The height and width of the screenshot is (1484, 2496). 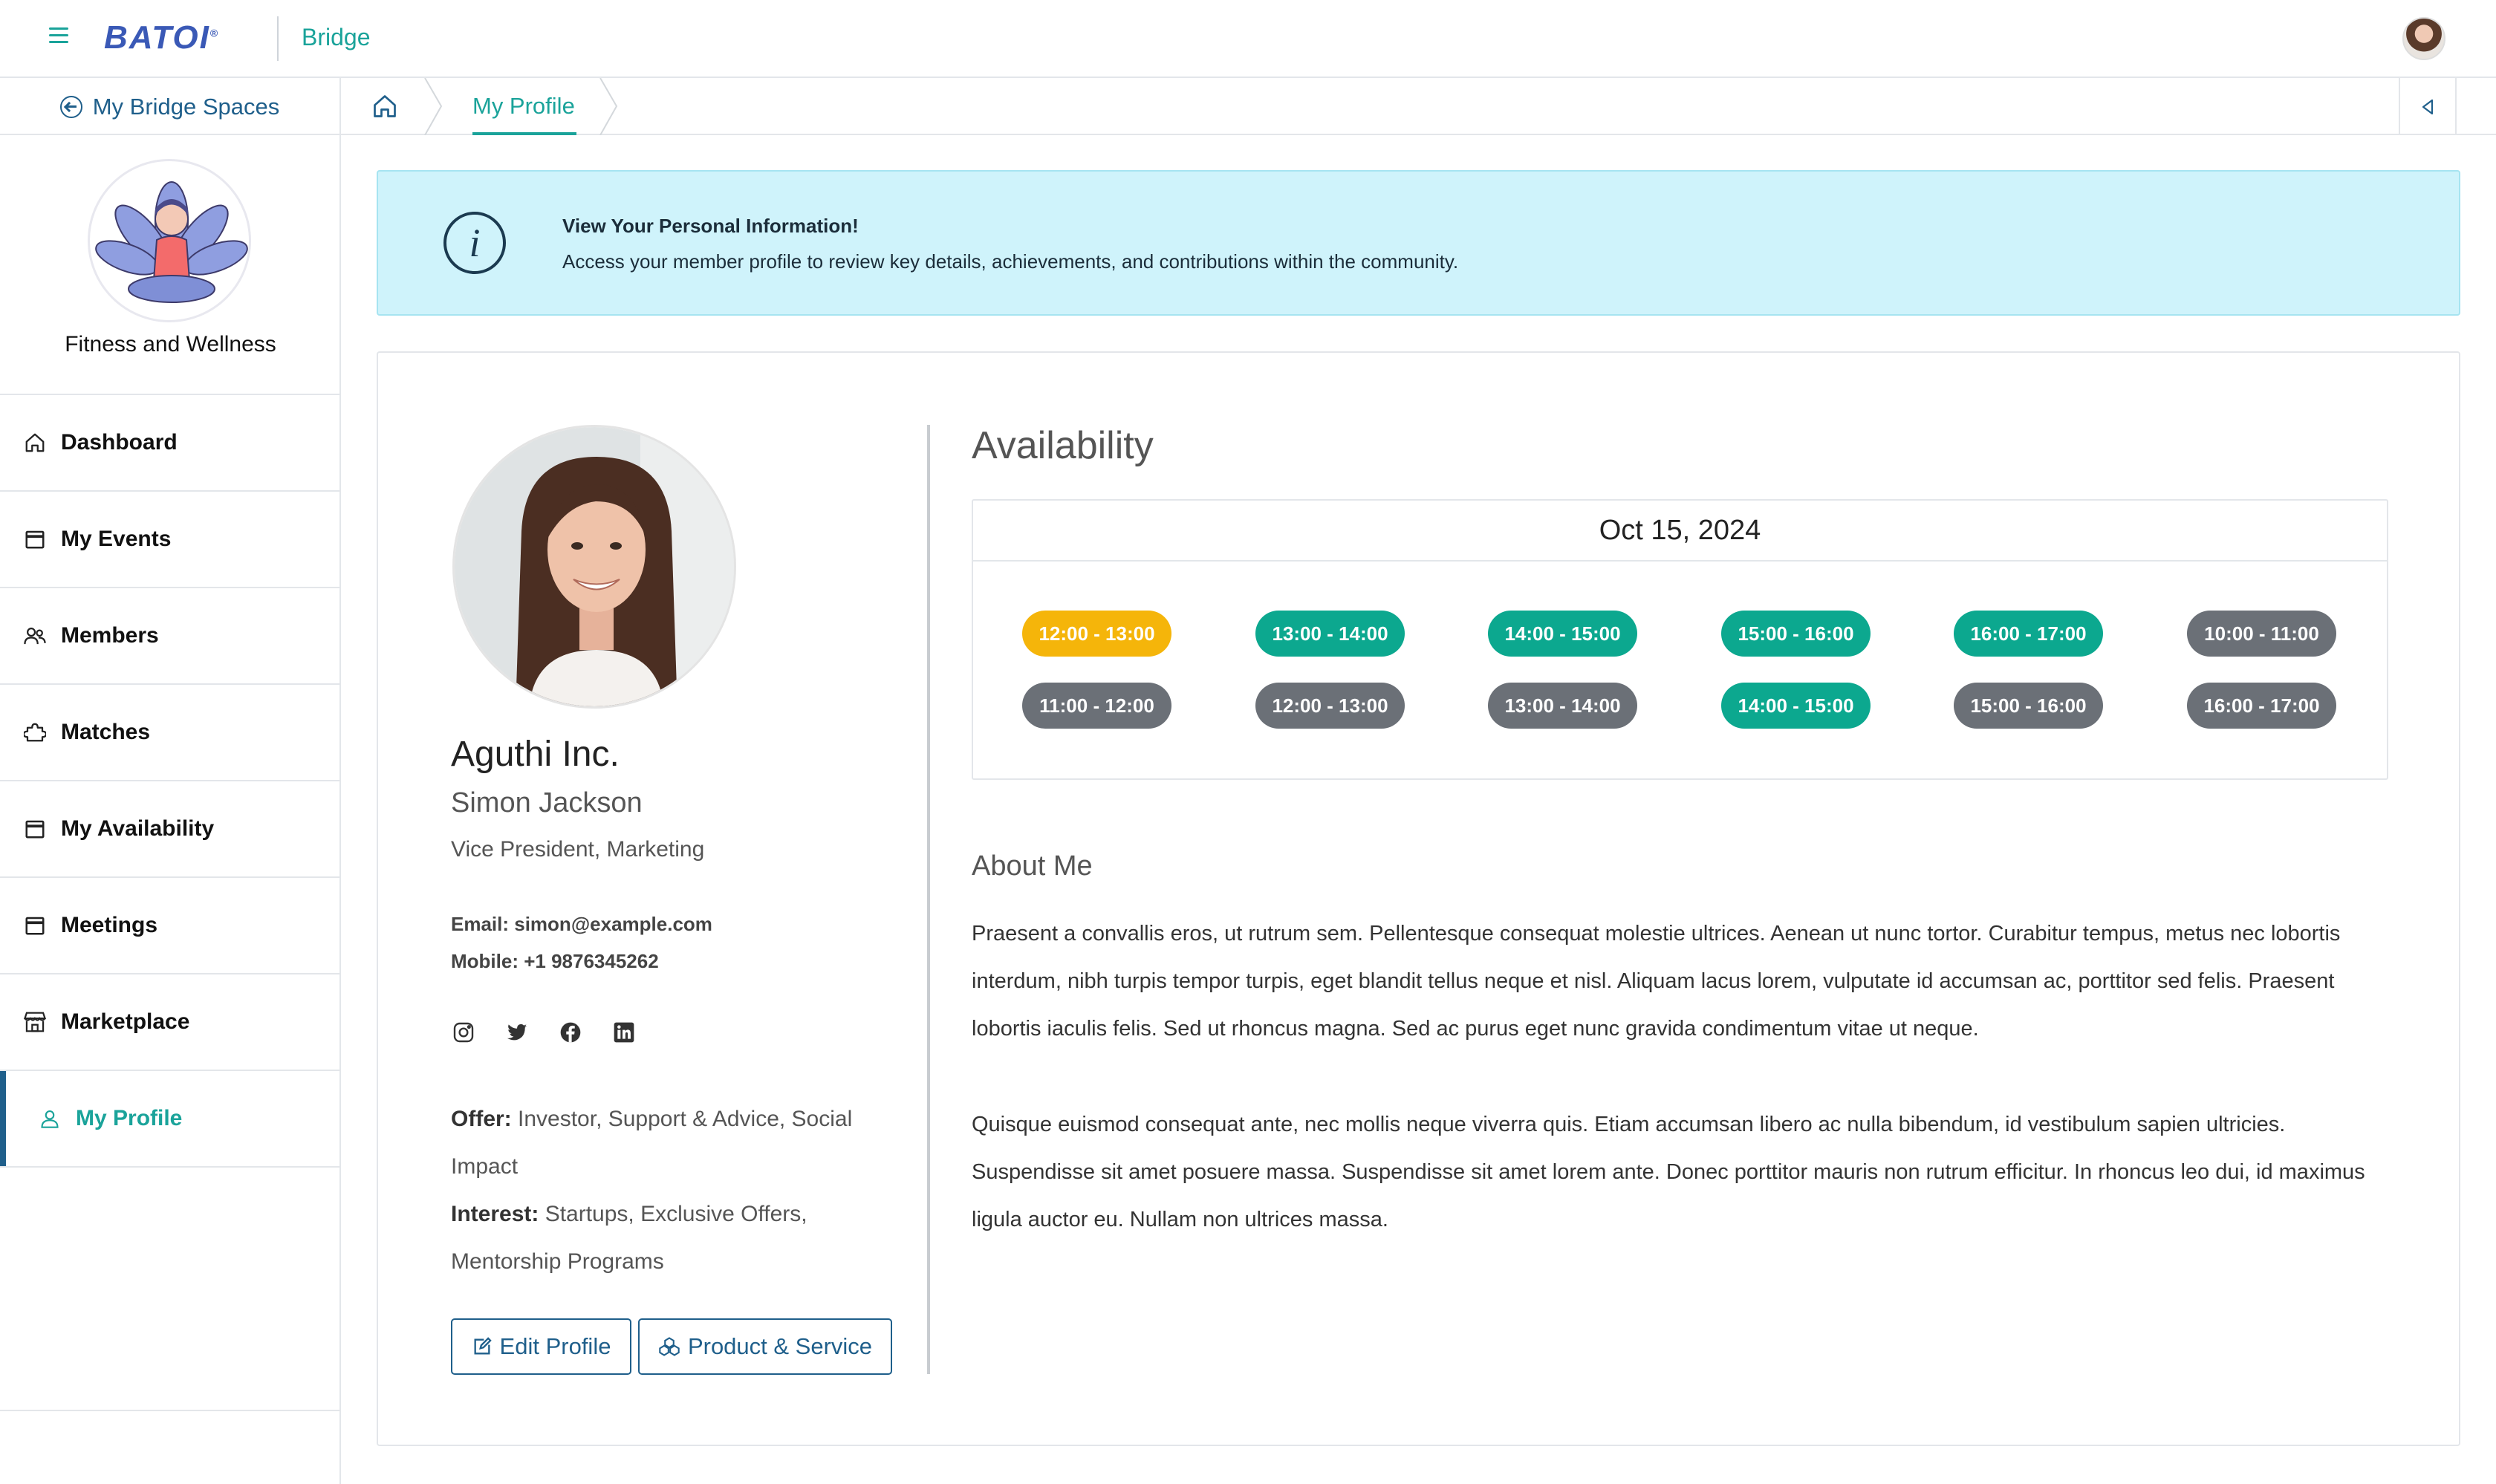 What do you see at coordinates (1330, 634) in the screenshot?
I see `time-slot-available: 13:00 - 14:00` at bounding box center [1330, 634].